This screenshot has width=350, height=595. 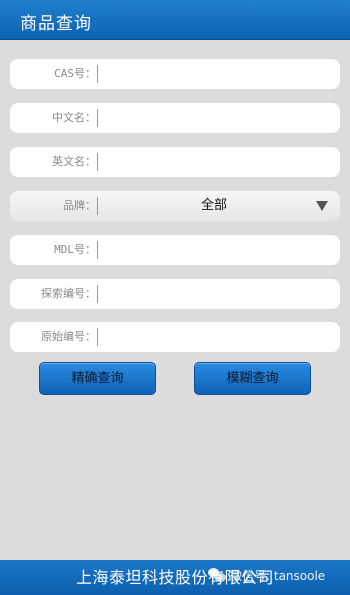 I want to click on mdl-field: MDL号：, so click(x=175, y=250).